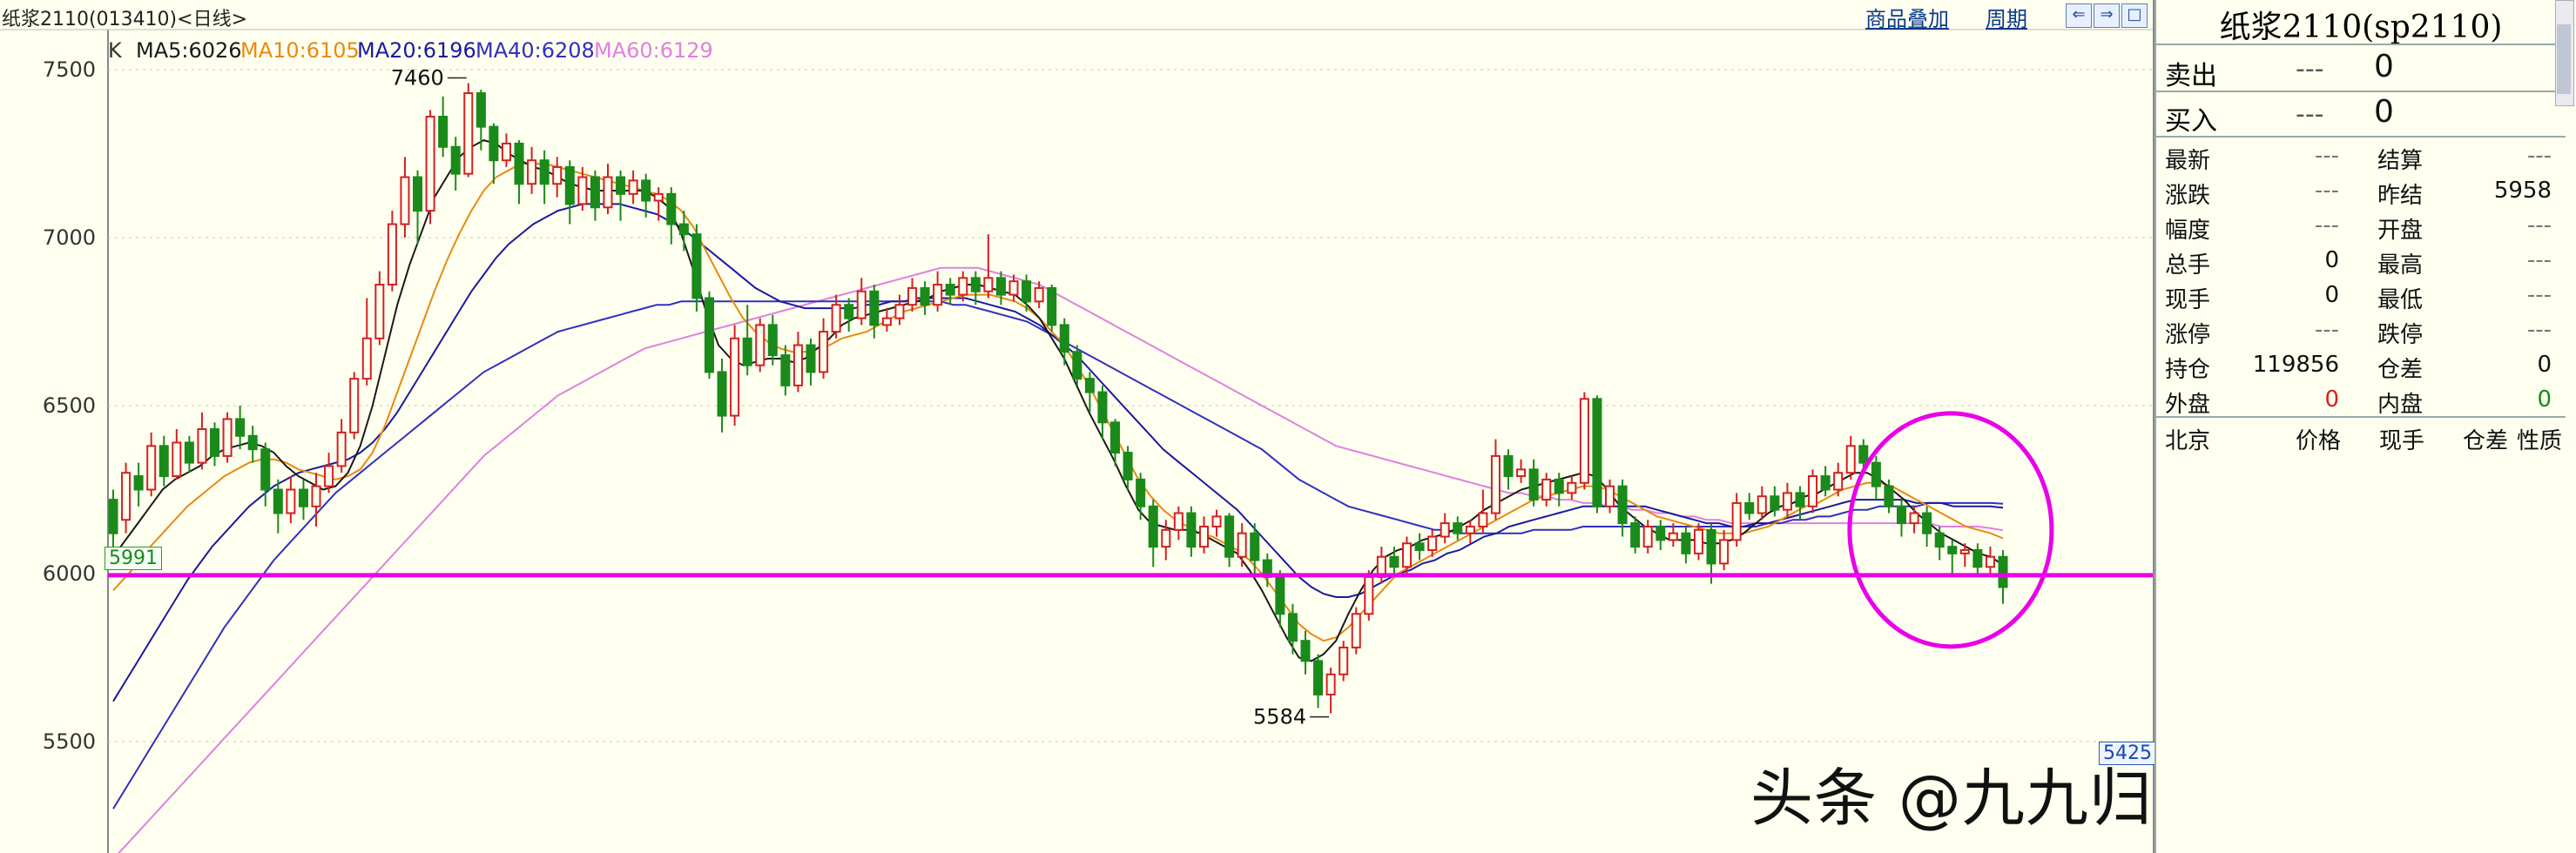 The height and width of the screenshot is (853, 2576). I want to click on annotation-circle, so click(1951, 530).